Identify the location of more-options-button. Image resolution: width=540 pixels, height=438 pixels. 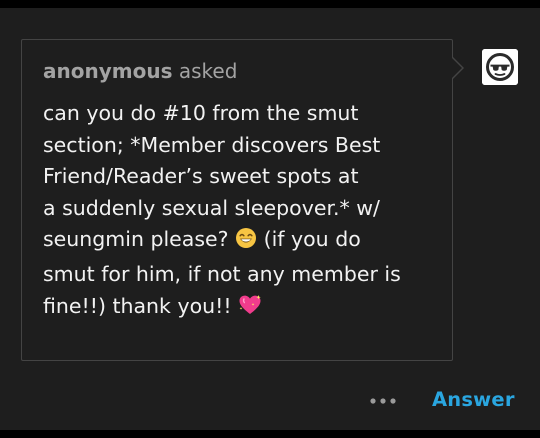
(384, 401).